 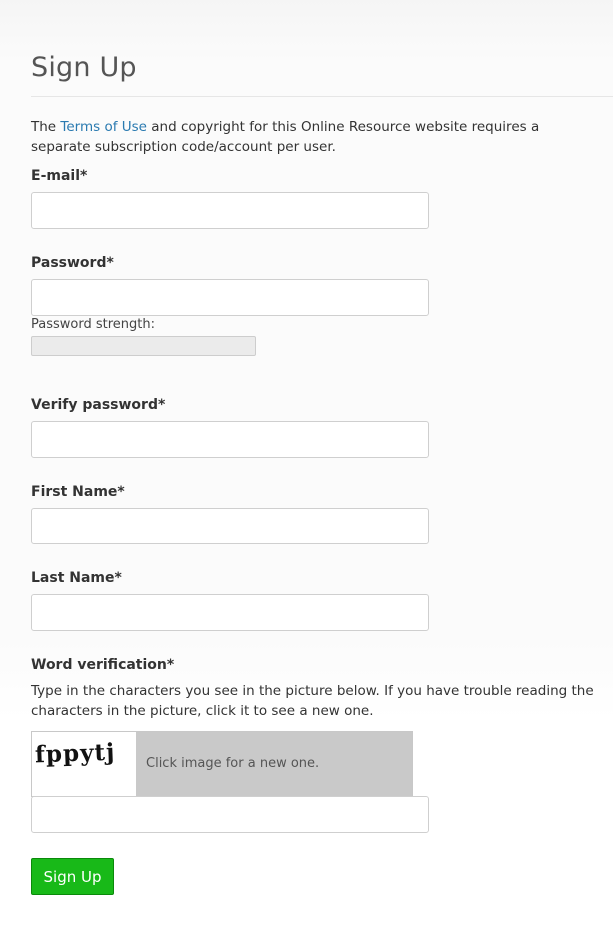 What do you see at coordinates (98, 405) in the screenshot?
I see `verify-password-label: Verify password*` at bounding box center [98, 405].